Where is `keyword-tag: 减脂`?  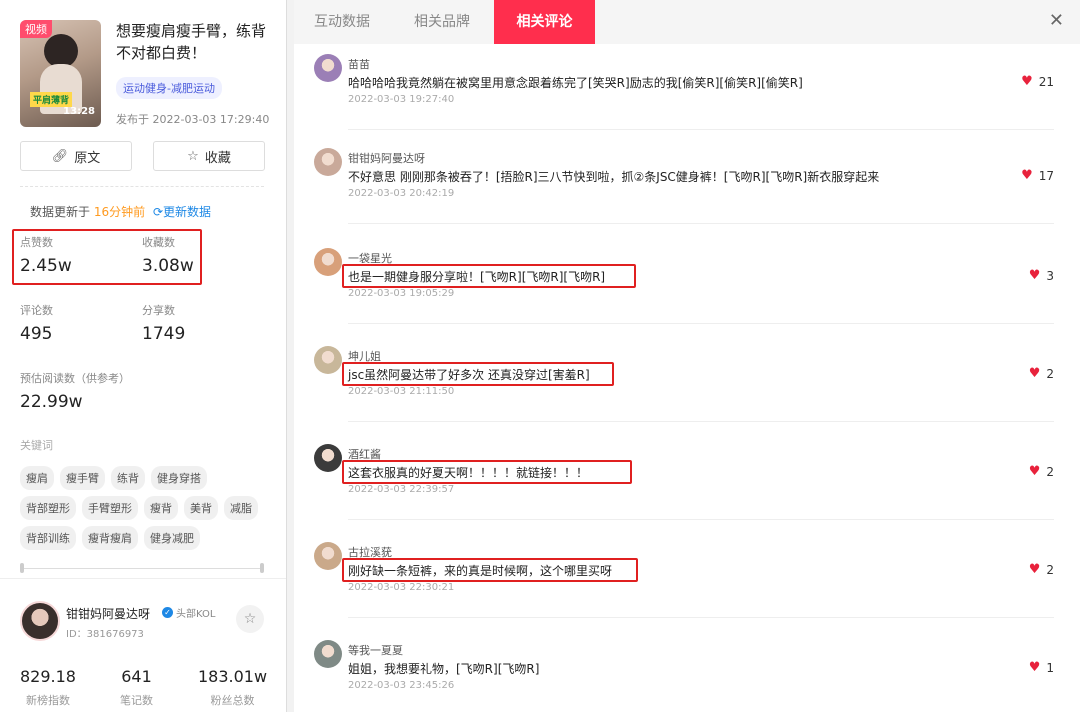
keyword-tag: 减脂 is located at coordinates (241, 508).